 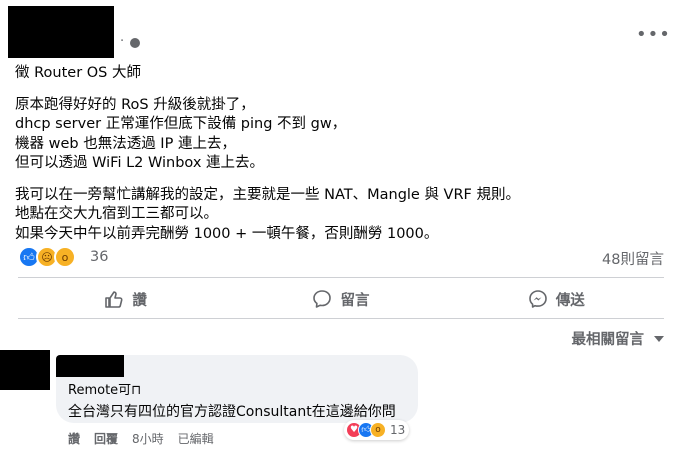 What do you see at coordinates (104, 388) in the screenshot?
I see `comment-author: Remote可⊓` at bounding box center [104, 388].